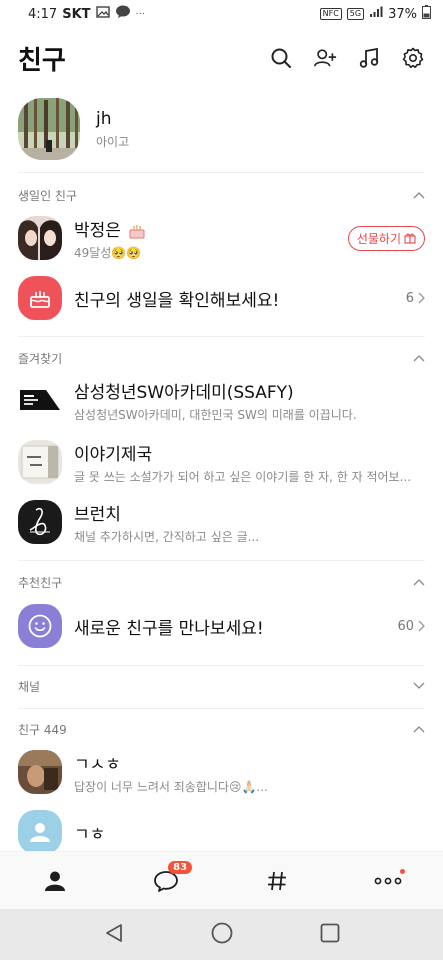  I want to click on section-recommended-header: 추천친구, so click(221, 582).